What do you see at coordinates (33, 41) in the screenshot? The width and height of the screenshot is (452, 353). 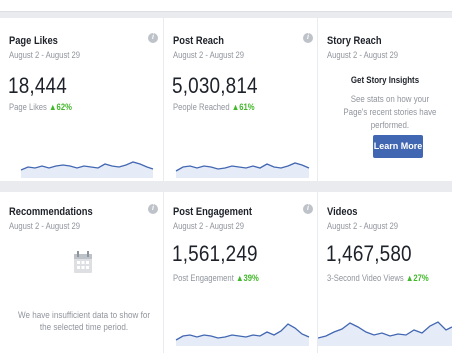 I see `card-title: Page Likes` at bounding box center [33, 41].